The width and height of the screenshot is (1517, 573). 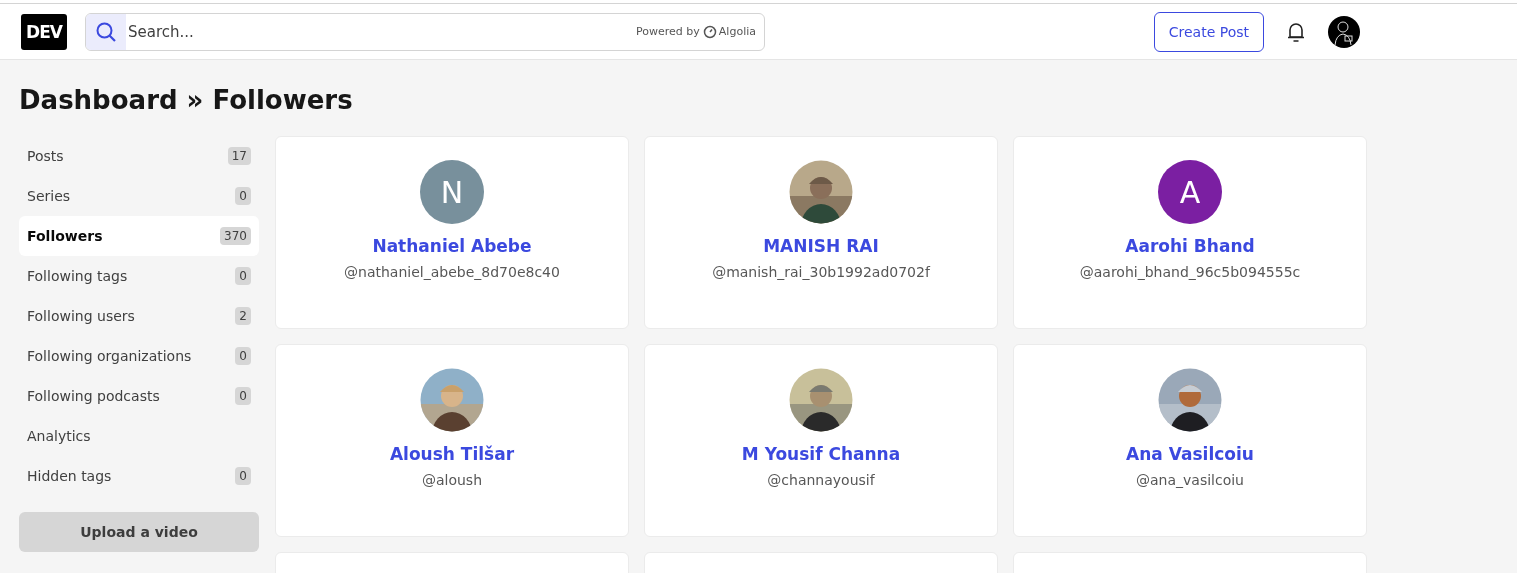 What do you see at coordinates (452, 272) in the screenshot?
I see `follower-handle: @nathaniel_abebe_8d70e8c40` at bounding box center [452, 272].